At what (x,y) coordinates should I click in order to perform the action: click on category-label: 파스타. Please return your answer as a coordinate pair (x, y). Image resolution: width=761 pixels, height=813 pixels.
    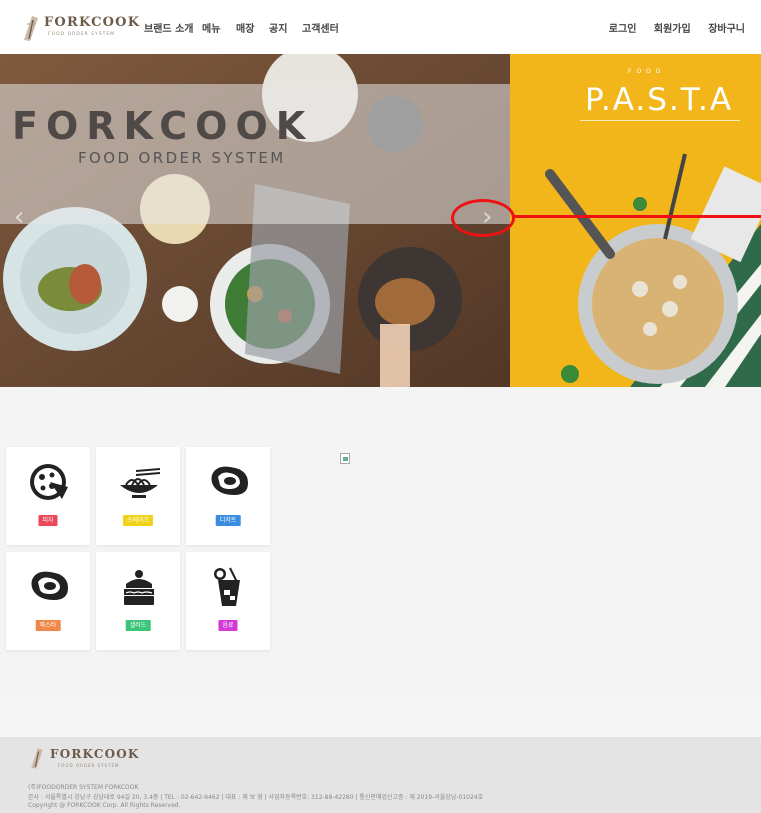
    Looking at the image, I should click on (48, 625).